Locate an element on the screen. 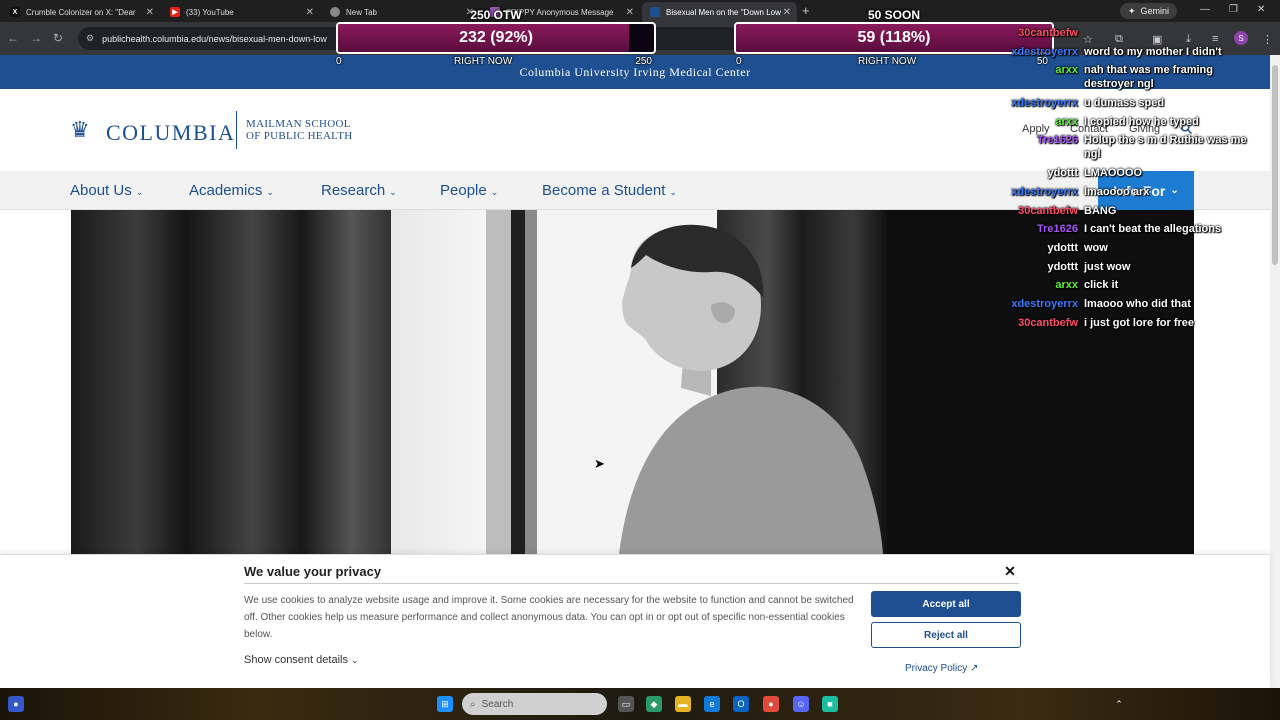  youtube-icon: ▶ is located at coordinates (175, 12).